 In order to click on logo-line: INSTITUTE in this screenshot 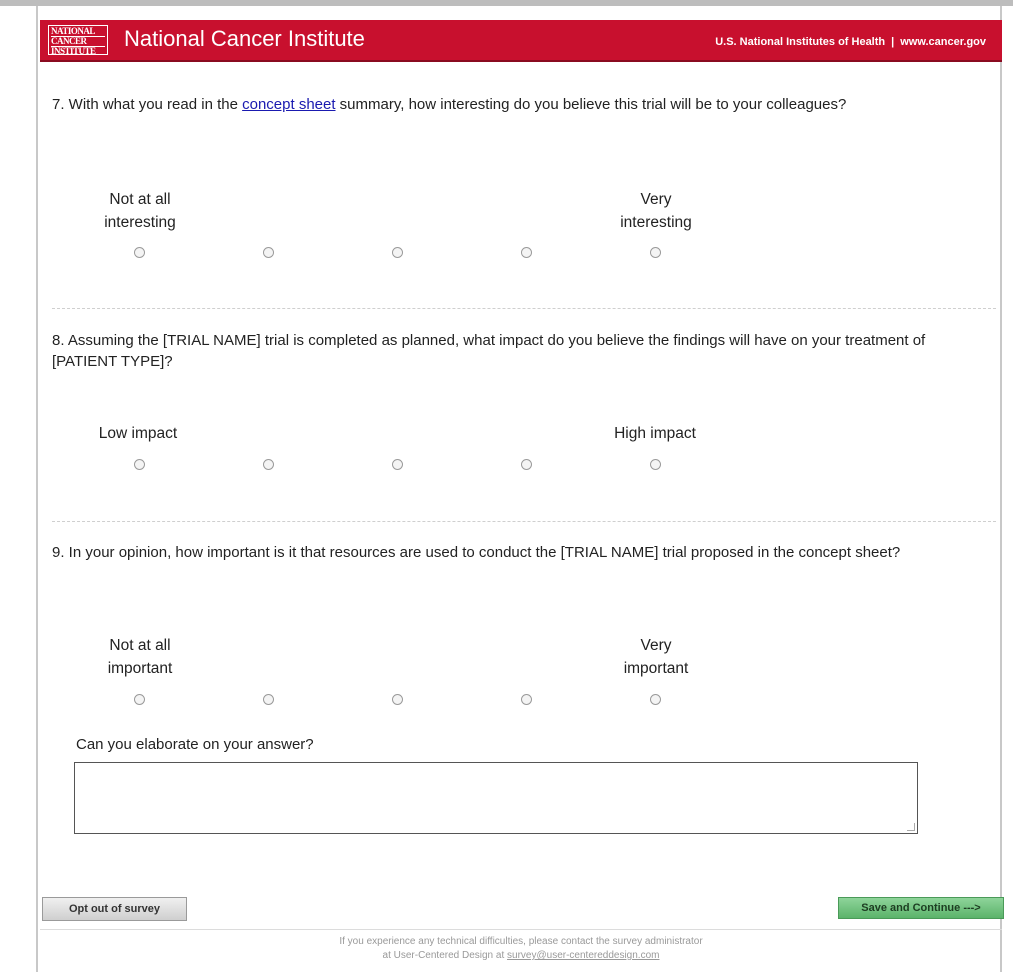, I will do `click(73, 50)`.